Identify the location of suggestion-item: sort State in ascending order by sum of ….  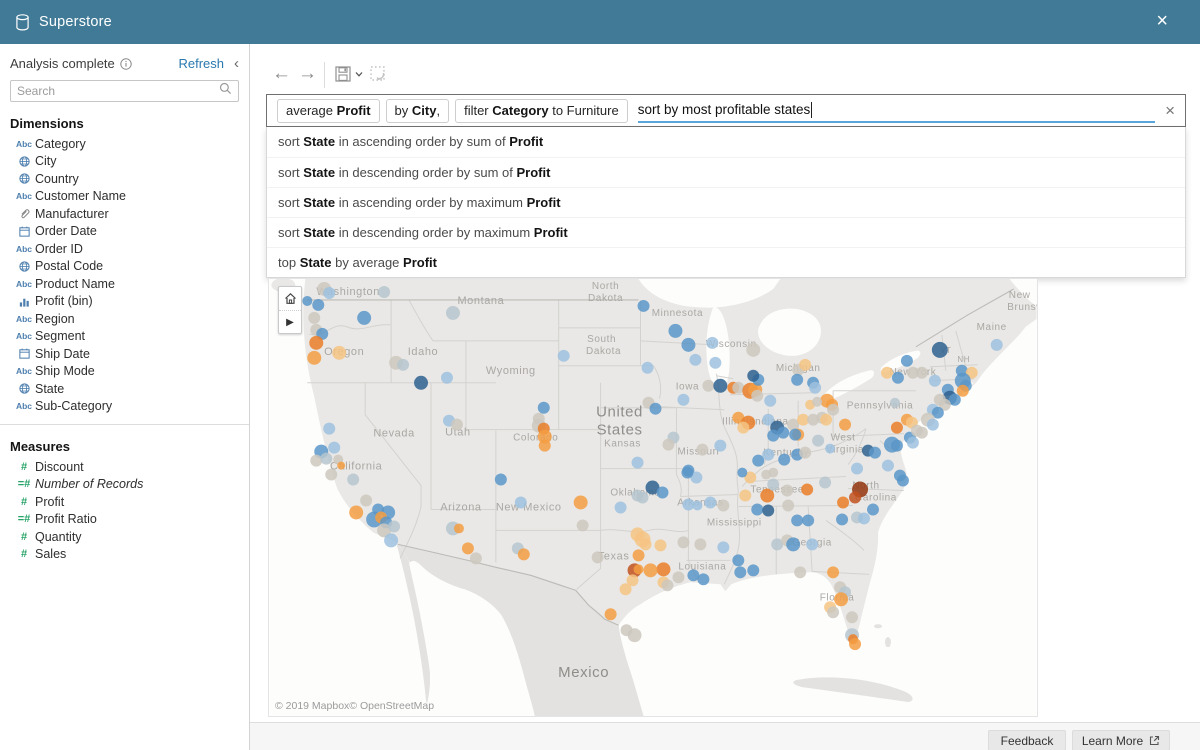
(726, 142).